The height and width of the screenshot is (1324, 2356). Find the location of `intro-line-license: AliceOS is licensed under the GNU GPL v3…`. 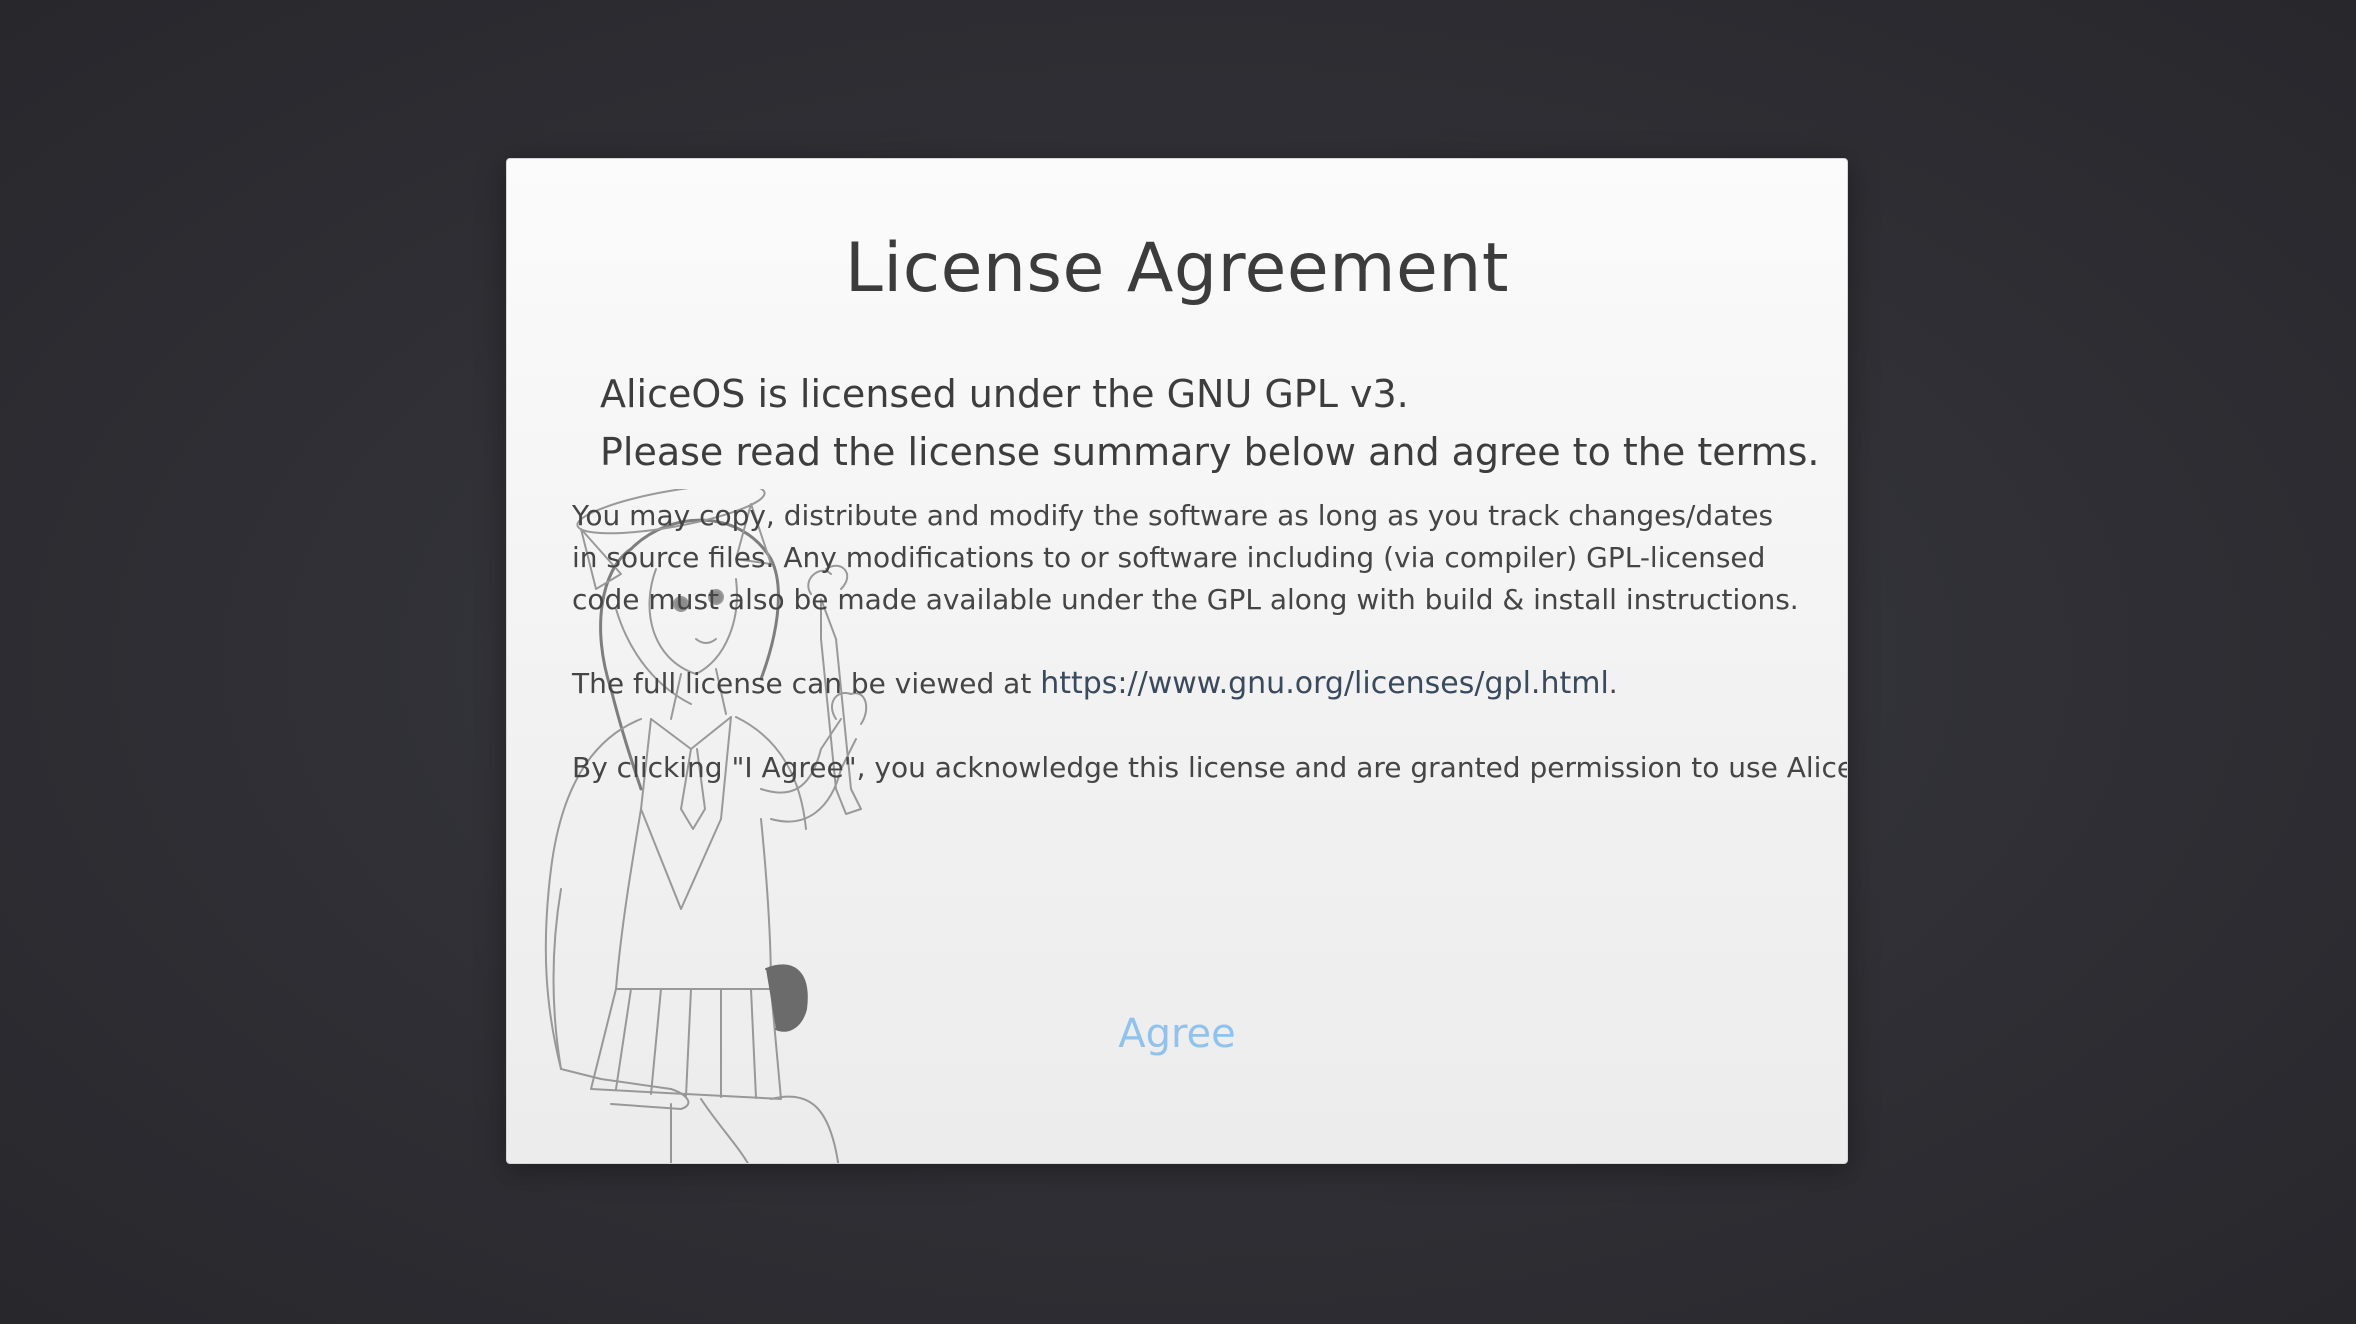

intro-line-license: AliceOS is licensed under the GNU GPL v3… is located at coordinates (1004, 394).